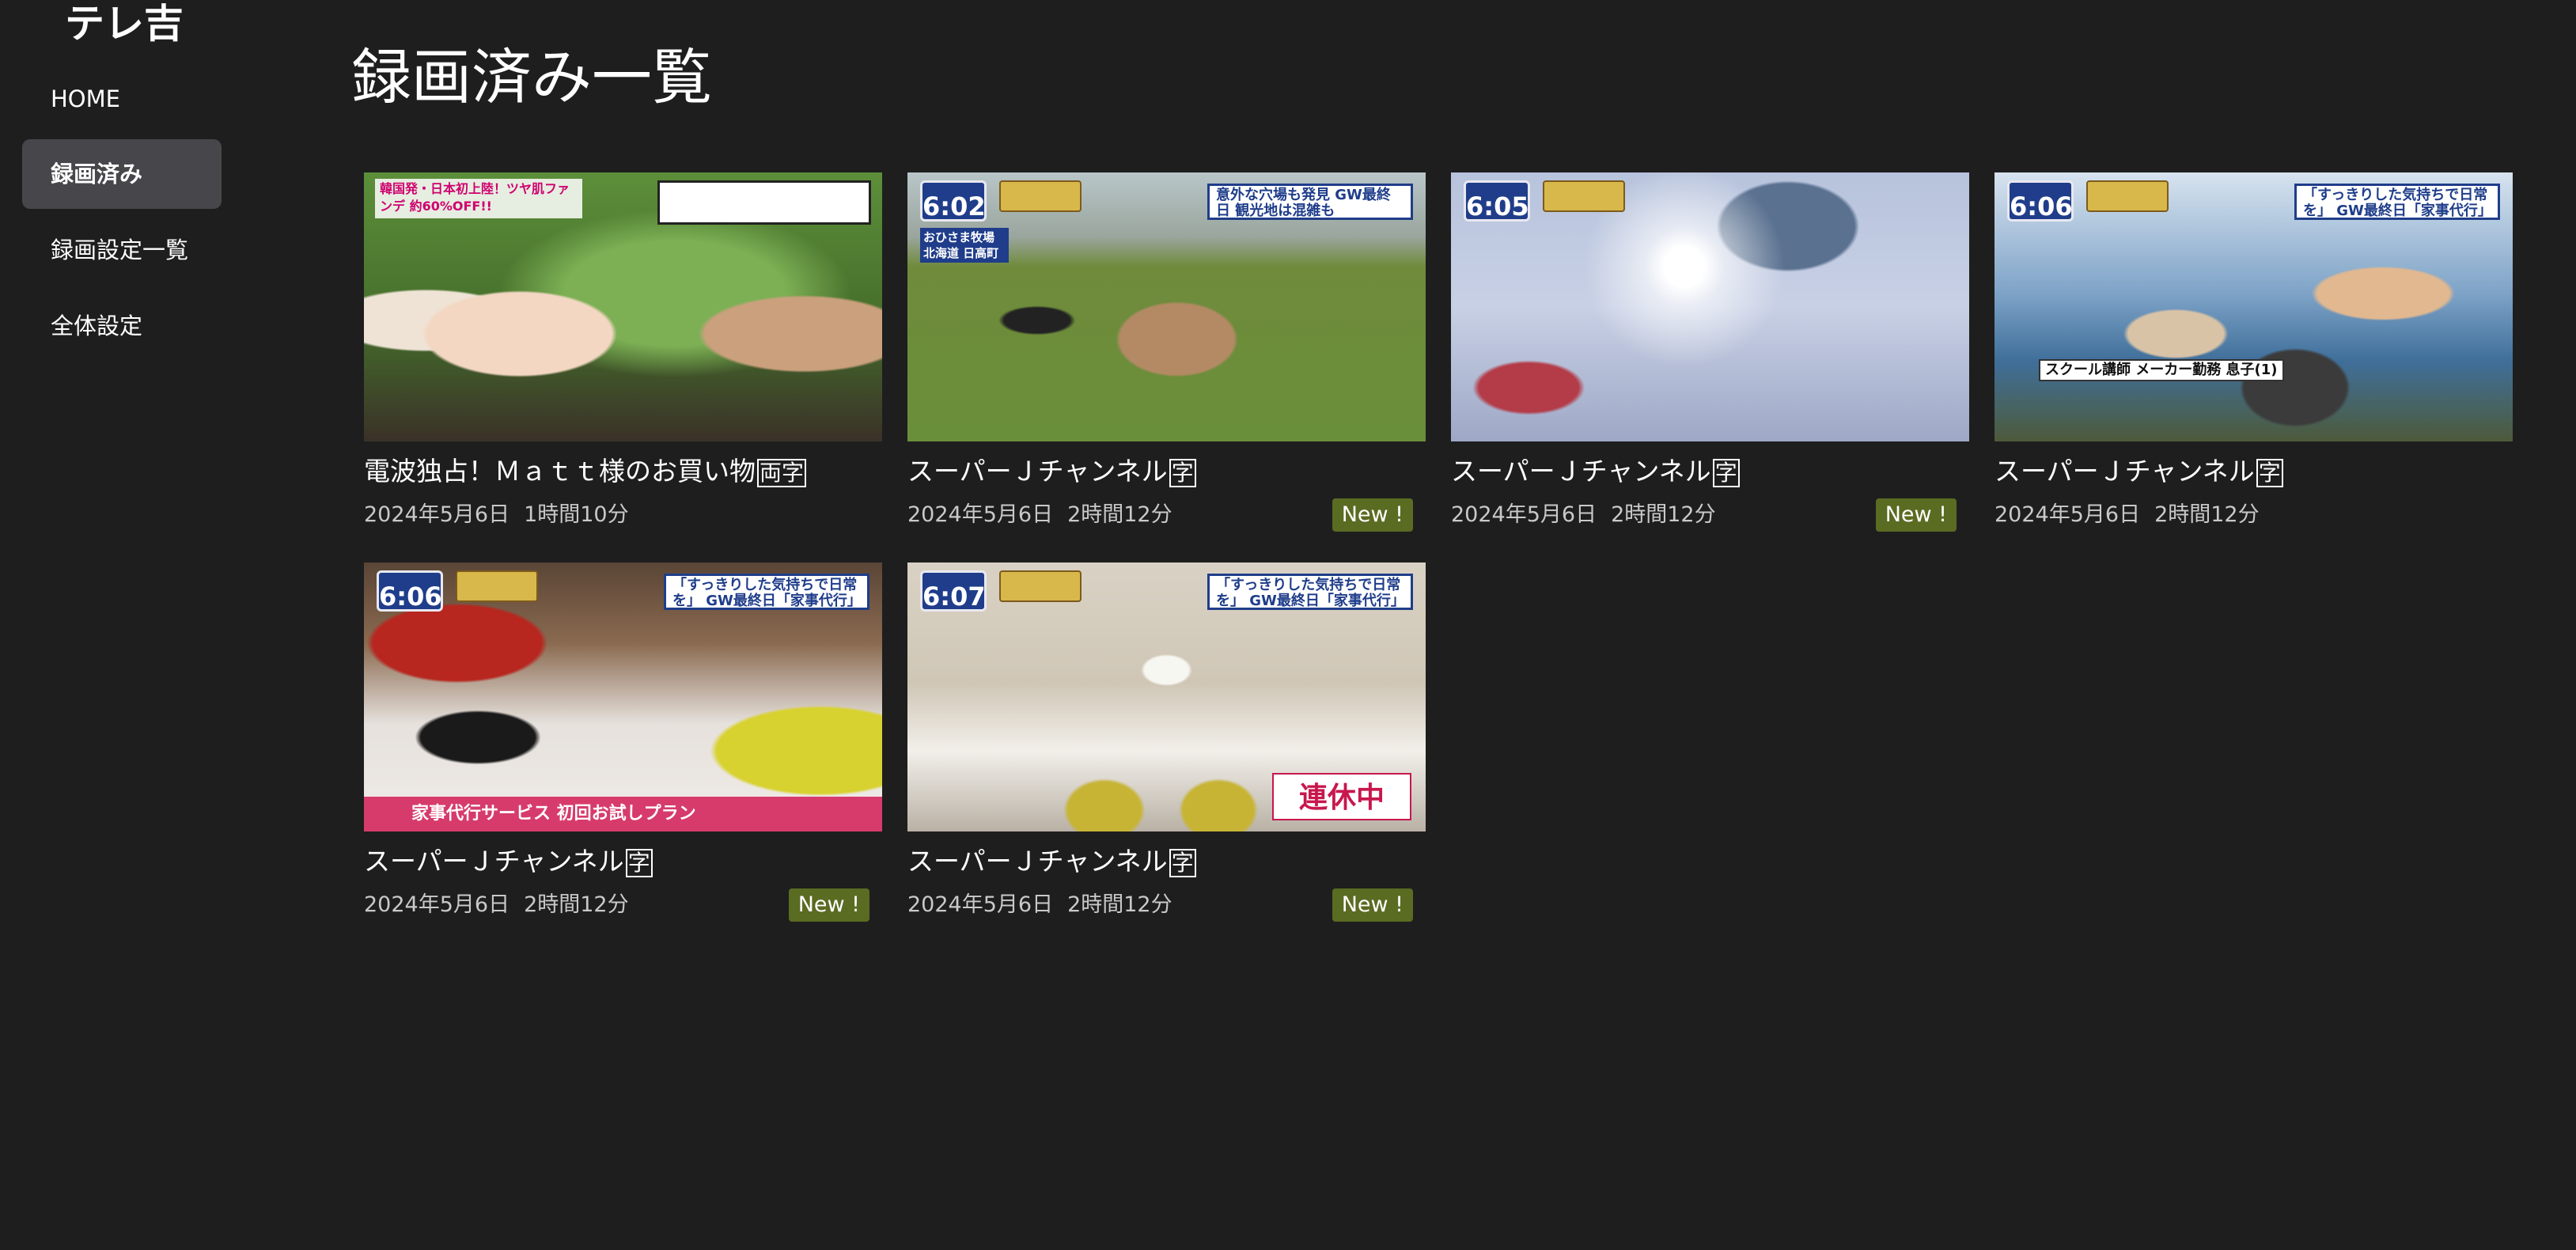 The height and width of the screenshot is (1250, 2576). I want to click on recording-duration: 1時間10分, so click(576, 514).